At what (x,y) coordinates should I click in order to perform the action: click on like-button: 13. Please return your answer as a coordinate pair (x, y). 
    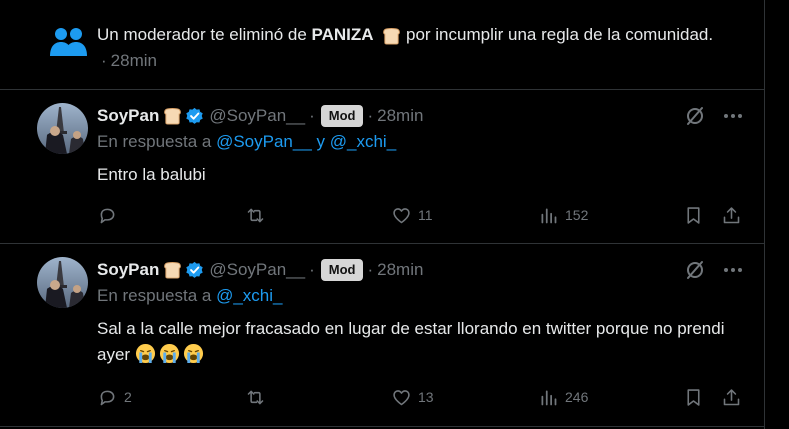
    Looking at the image, I should click on (412, 397).